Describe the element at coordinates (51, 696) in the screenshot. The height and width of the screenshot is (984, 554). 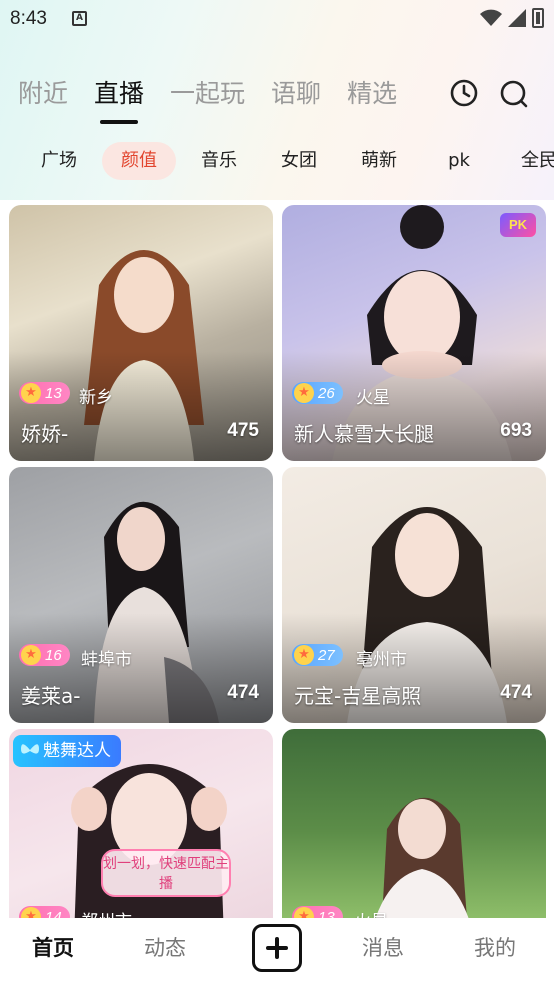
I see `streamer-name: 姜莱a-` at that location.